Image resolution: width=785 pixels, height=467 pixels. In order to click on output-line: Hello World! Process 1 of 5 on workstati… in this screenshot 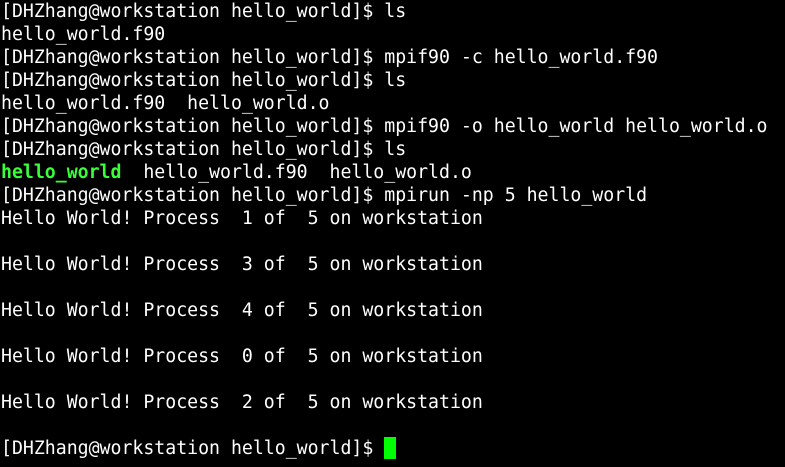, I will do `click(242, 218)`.